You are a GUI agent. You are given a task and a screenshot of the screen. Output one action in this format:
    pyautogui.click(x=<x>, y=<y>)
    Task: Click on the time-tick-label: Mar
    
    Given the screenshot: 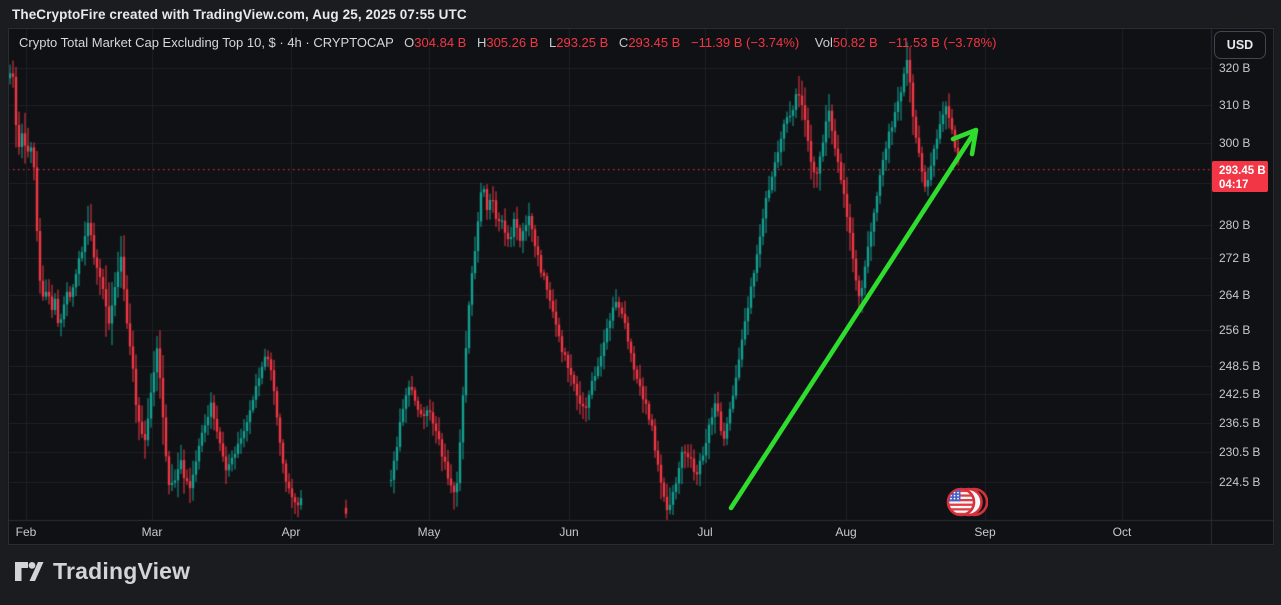 What is the action you would take?
    pyautogui.click(x=152, y=532)
    